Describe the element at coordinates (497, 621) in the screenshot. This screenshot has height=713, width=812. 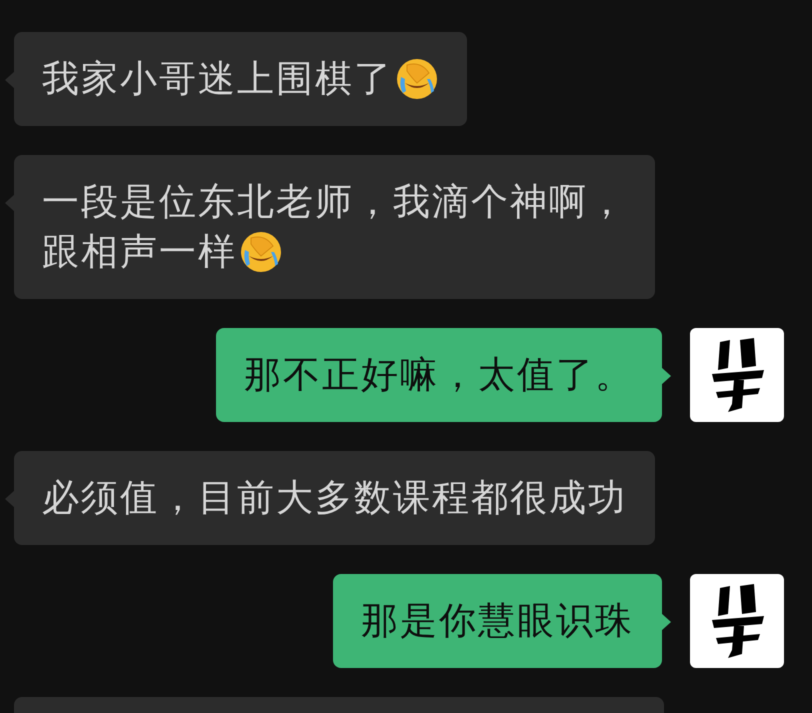
I see `message-text: 那是你慧眼识珠` at that location.